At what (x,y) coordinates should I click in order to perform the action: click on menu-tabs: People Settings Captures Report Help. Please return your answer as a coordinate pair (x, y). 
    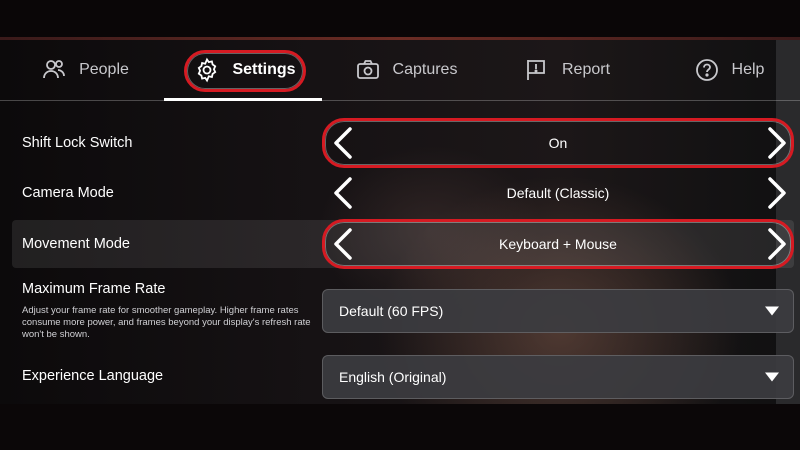
    Looking at the image, I should click on (400, 71).